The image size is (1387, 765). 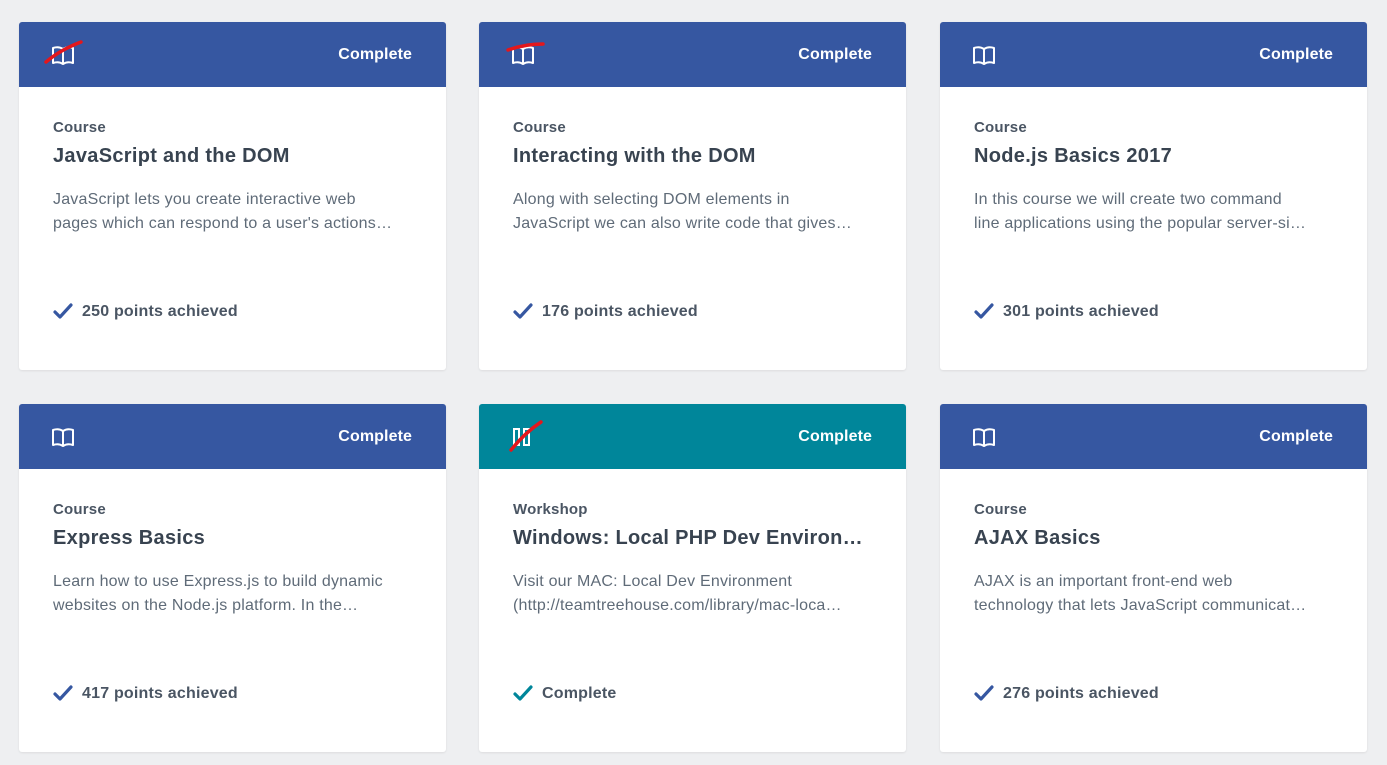 What do you see at coordinates (232, 156) in the screenshot?
I see `card-title: JavaScript and the DOM` at bounding box center [232, 156].